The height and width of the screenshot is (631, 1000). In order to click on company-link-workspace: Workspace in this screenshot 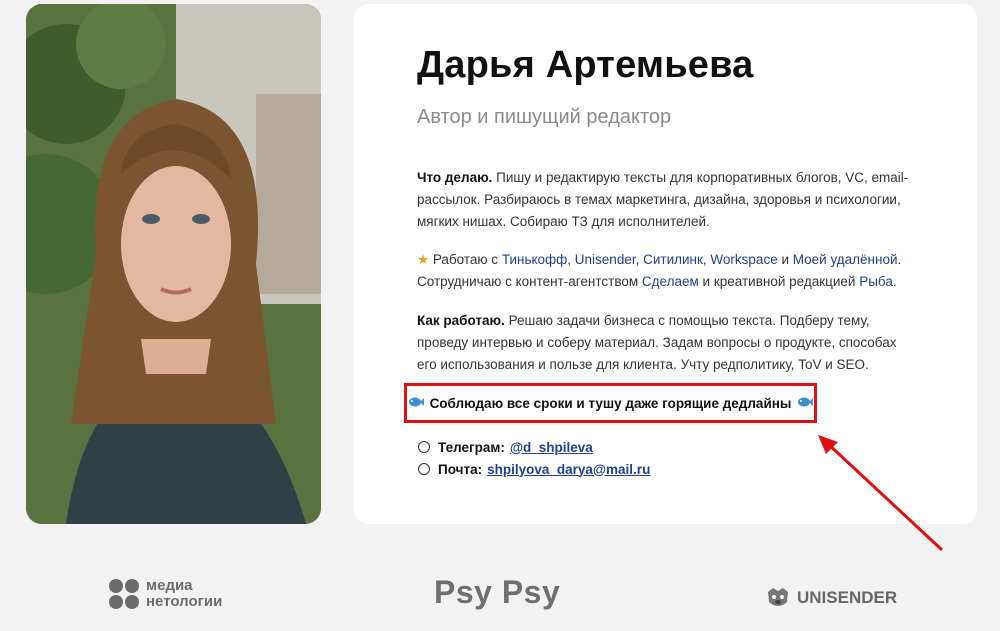, I will do `click(743, 259)`.